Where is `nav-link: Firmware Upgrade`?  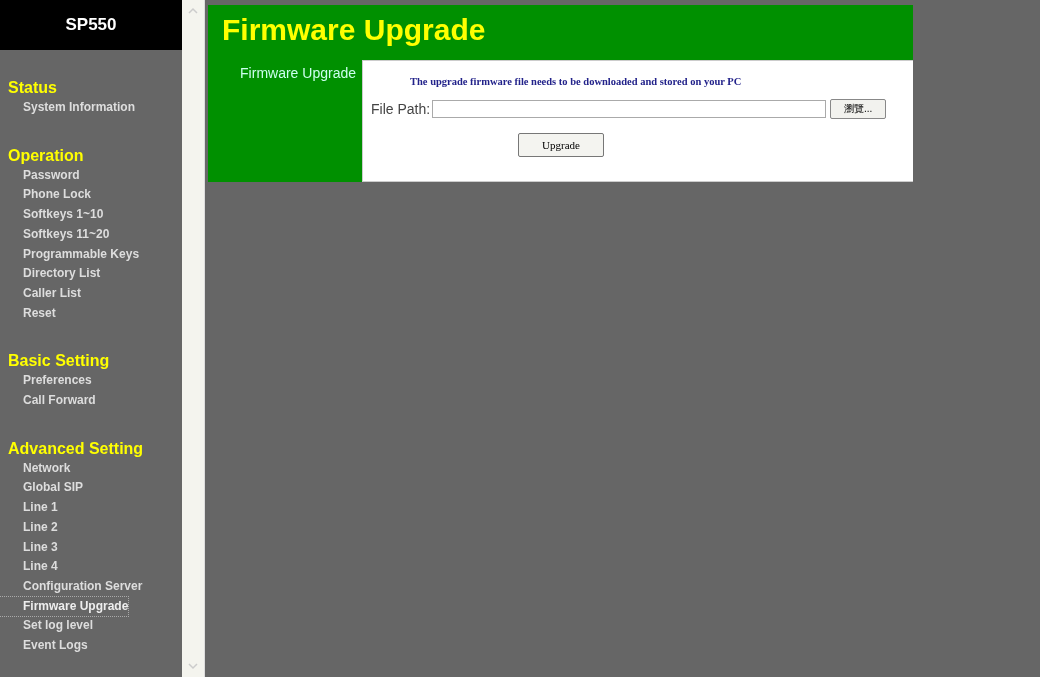 nav-link: Firmware Upgrade is located at coordinates (64, 606).